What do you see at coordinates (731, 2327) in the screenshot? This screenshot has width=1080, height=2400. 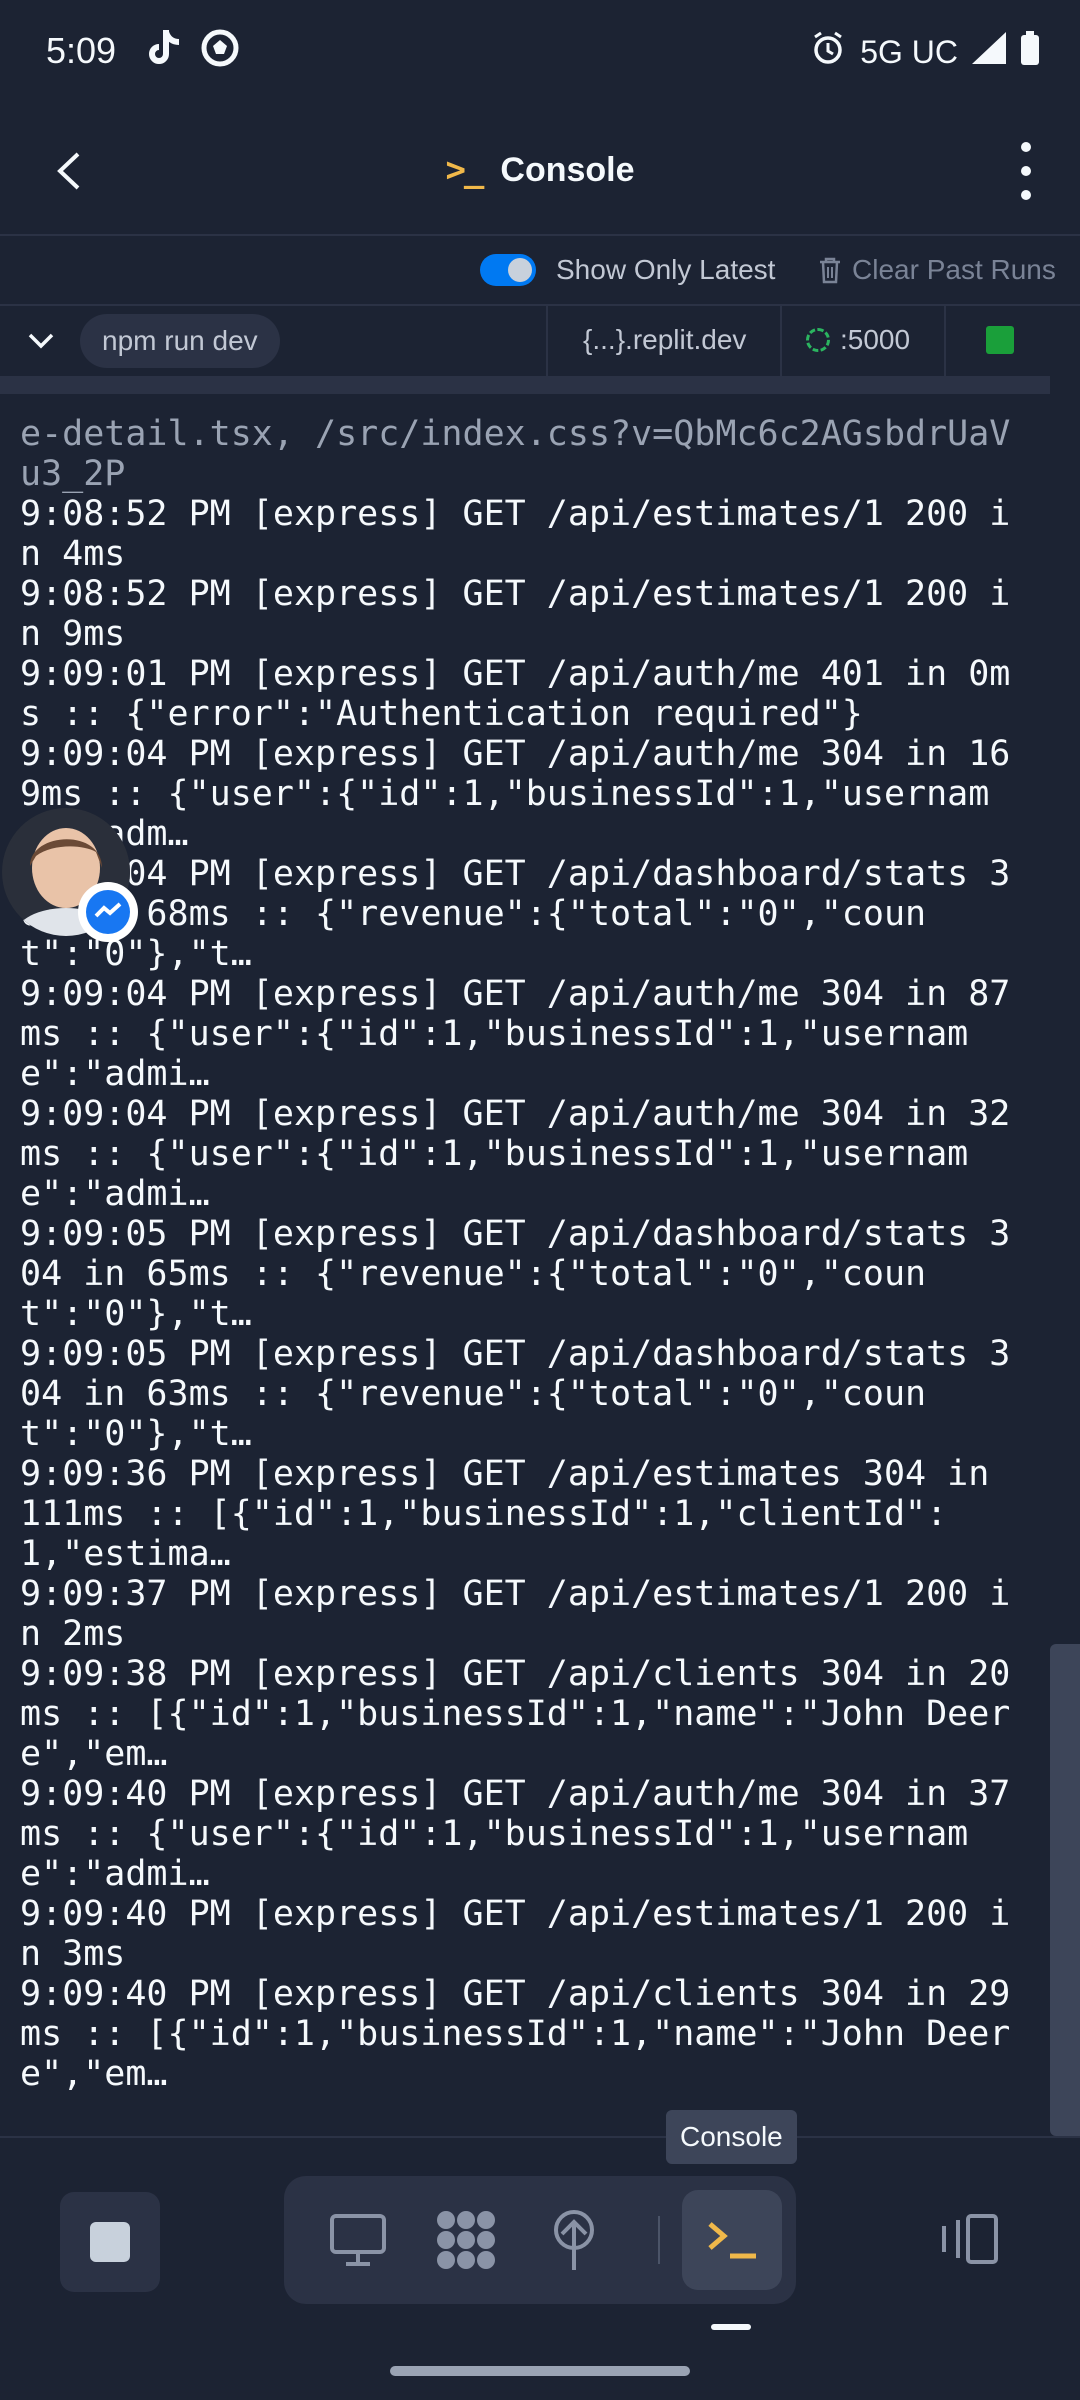 I see `active-tab-indicator` at bounding box center [731, 2327].